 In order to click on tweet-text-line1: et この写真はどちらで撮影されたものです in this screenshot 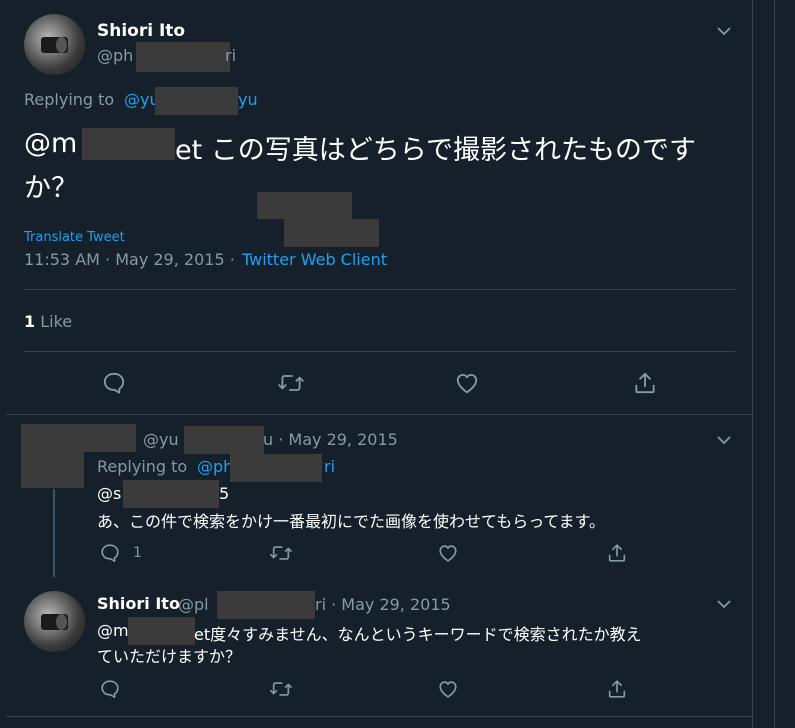, I will do `click(435, 150)`.